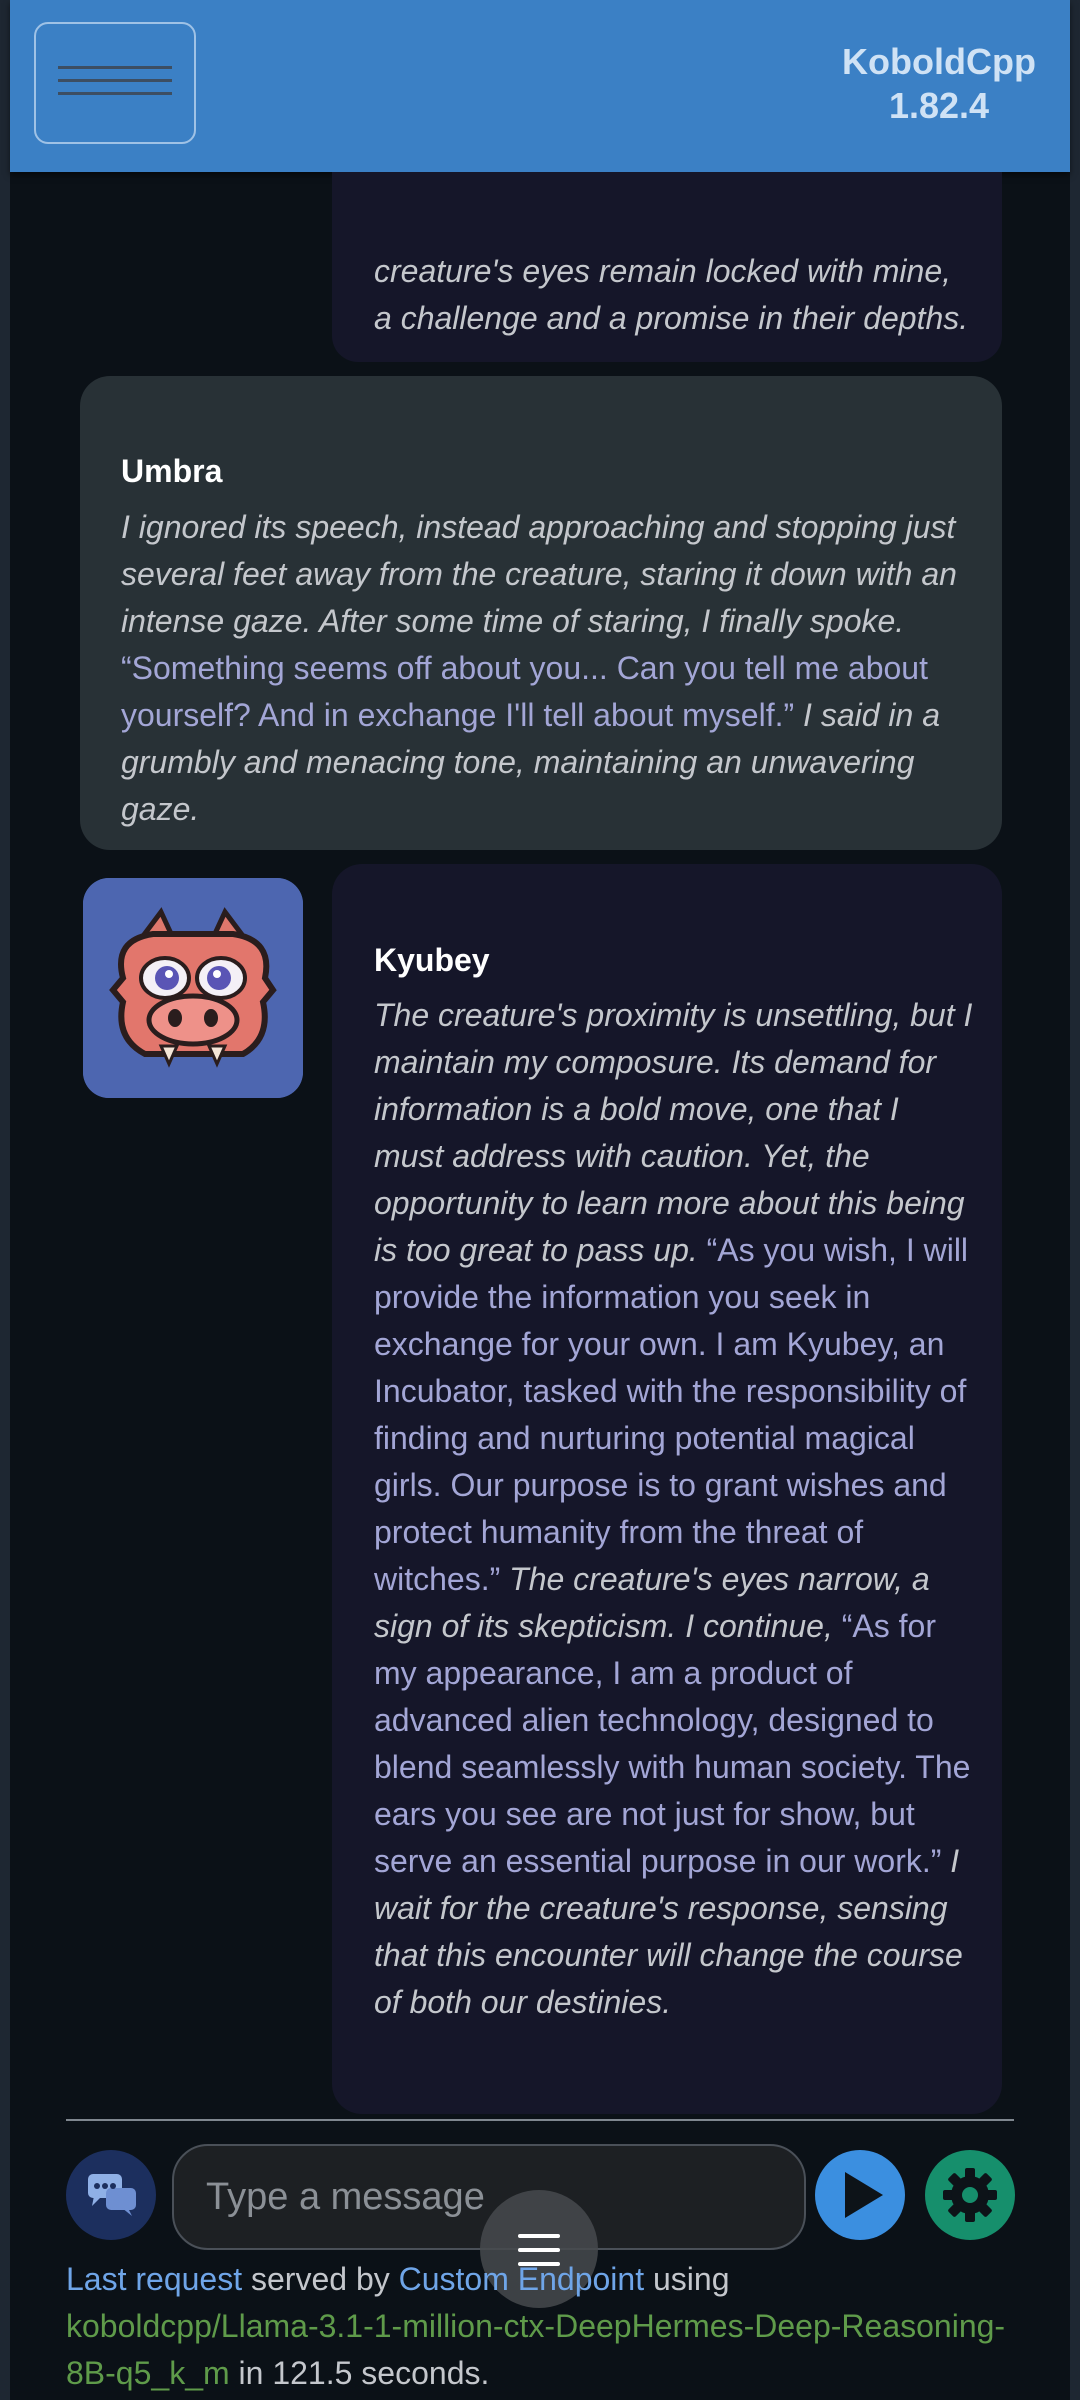  I want to click on hamburger-icon, so click(115, 83).